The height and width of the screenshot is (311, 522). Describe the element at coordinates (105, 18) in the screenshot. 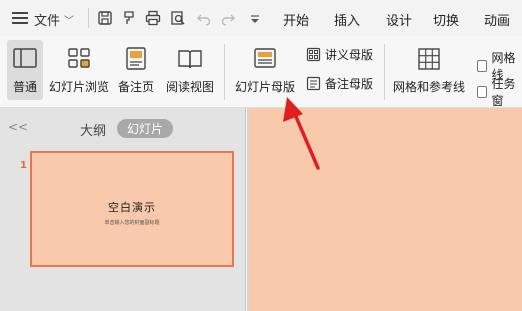

I see `save-icon` at that location.